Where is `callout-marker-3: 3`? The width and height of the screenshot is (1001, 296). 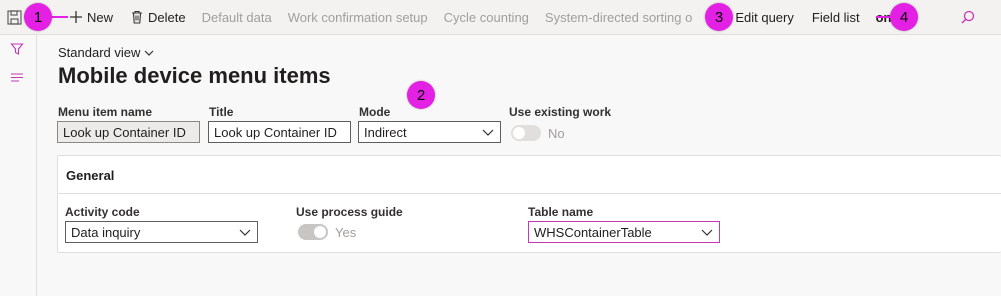 callout-marker-3: 3 is located at coordinates (719, 17).